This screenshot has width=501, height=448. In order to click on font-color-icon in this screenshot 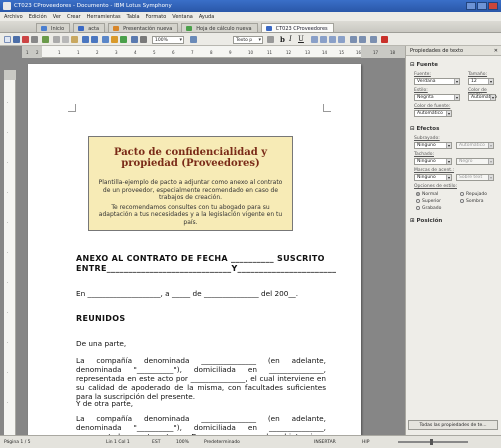, I will do `click(384, 39)`.